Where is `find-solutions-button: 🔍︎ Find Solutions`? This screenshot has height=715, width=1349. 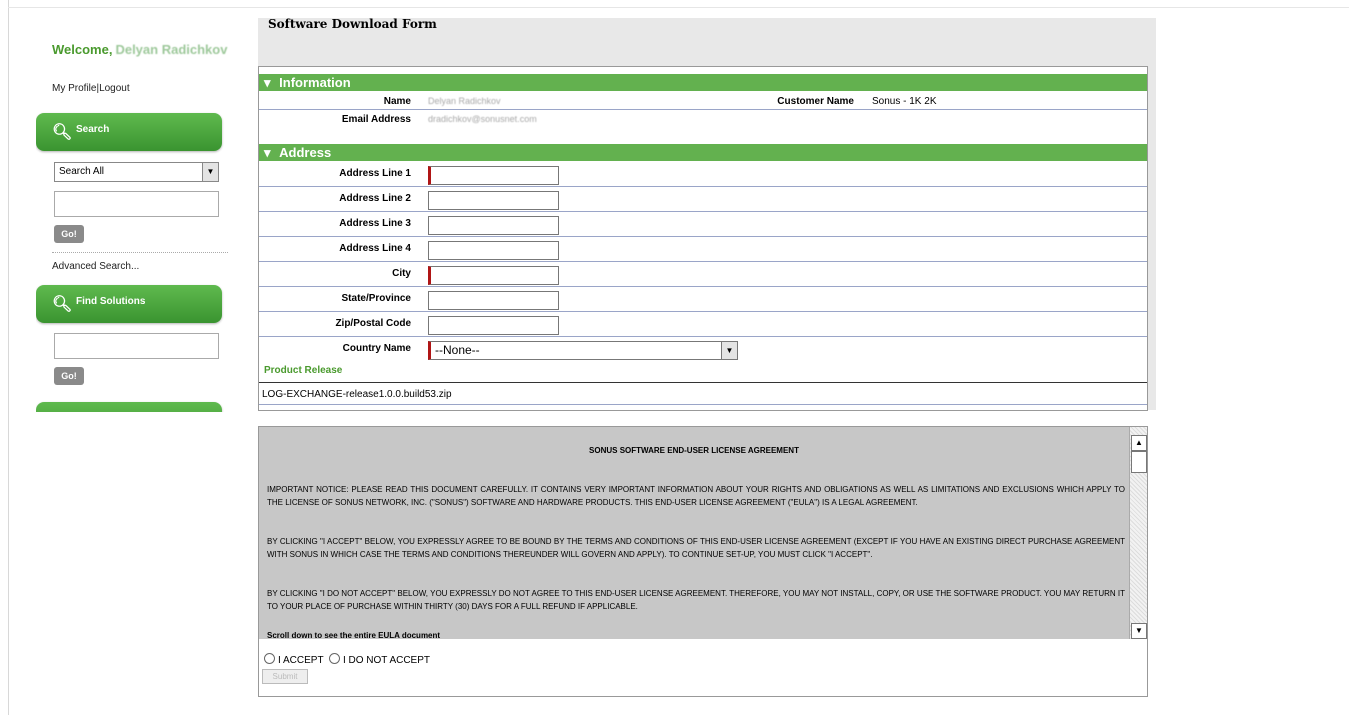
find-solutions-button: 🔍︎ Find Solutions is located at coordinates (129, 304).